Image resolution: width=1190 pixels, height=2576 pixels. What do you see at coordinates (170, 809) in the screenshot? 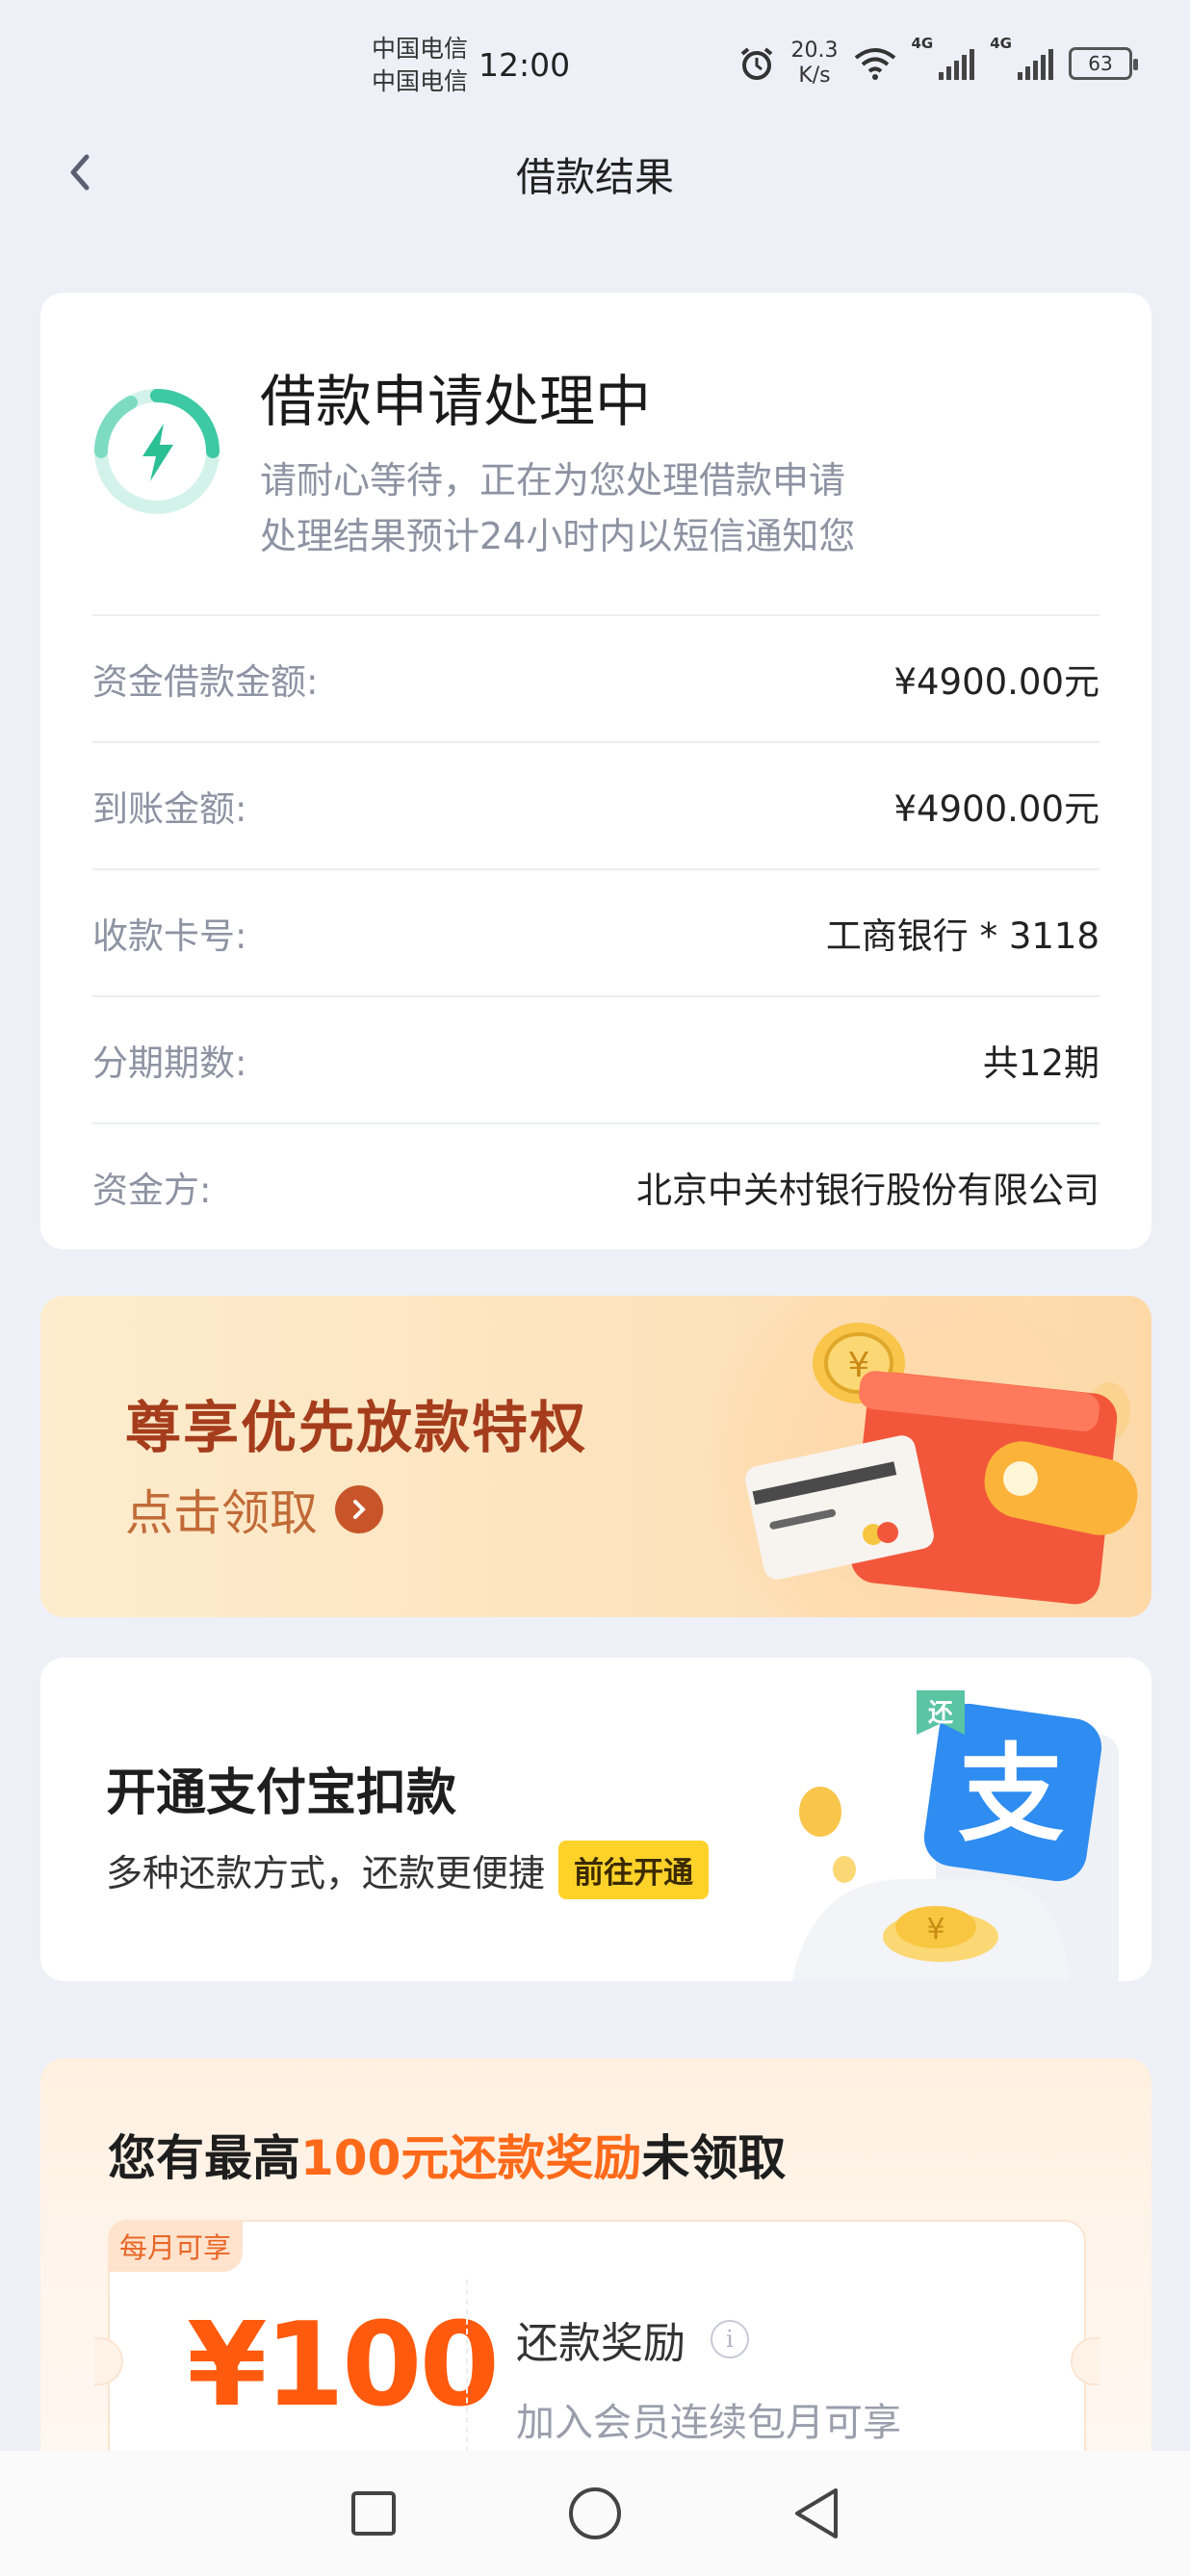
I see `detail-label: 到账金额:` at bounding box center [170, 809].